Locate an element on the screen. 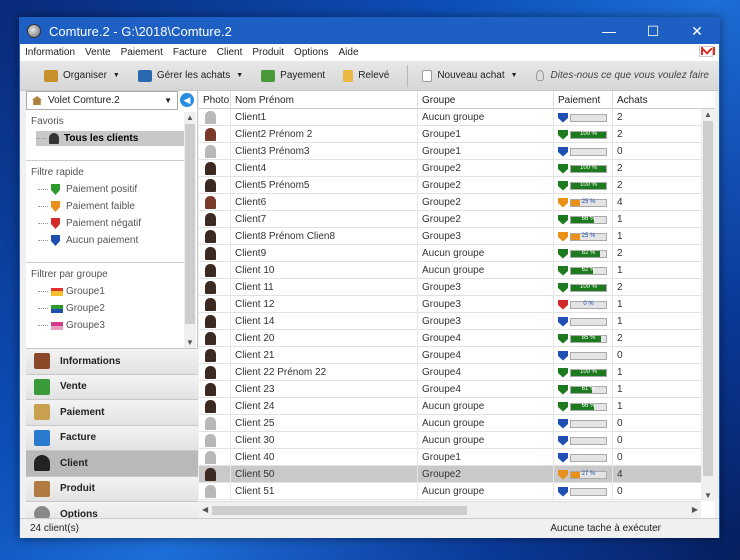 This screenshot has height=560, width=740. name-cell: Client 11 is located at coordinates (324, 287).